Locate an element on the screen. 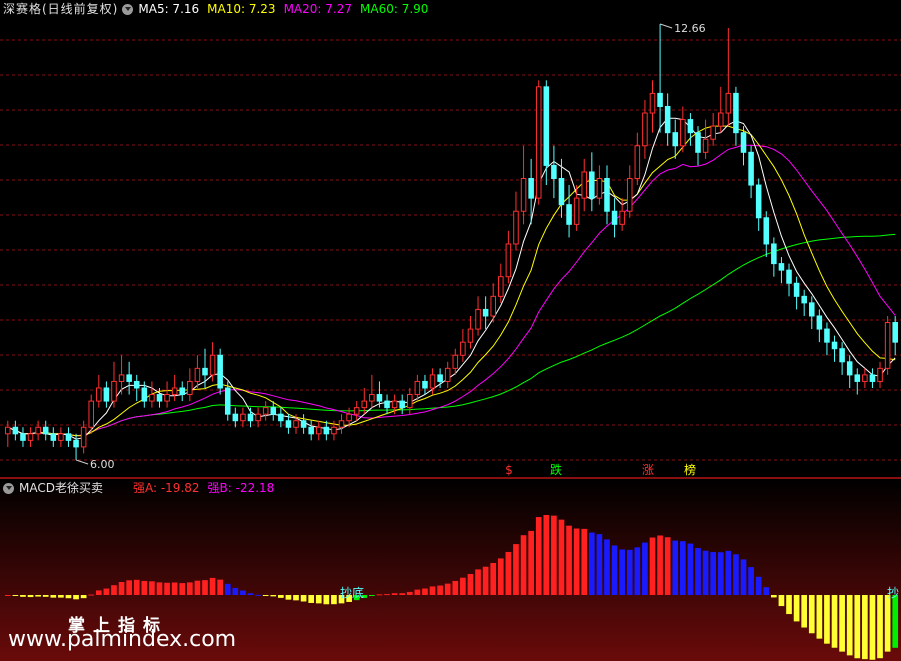 This screenshot has height=661, width=901. low-price-label: 6.00 is located at coordinates (102, 464).